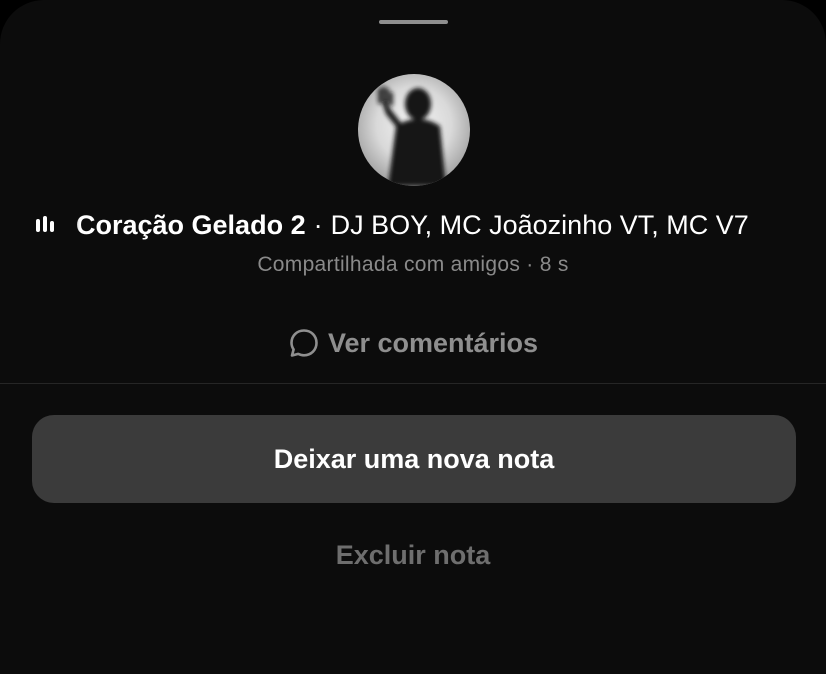  I want to click on text-fade-left, so click(71, 225).